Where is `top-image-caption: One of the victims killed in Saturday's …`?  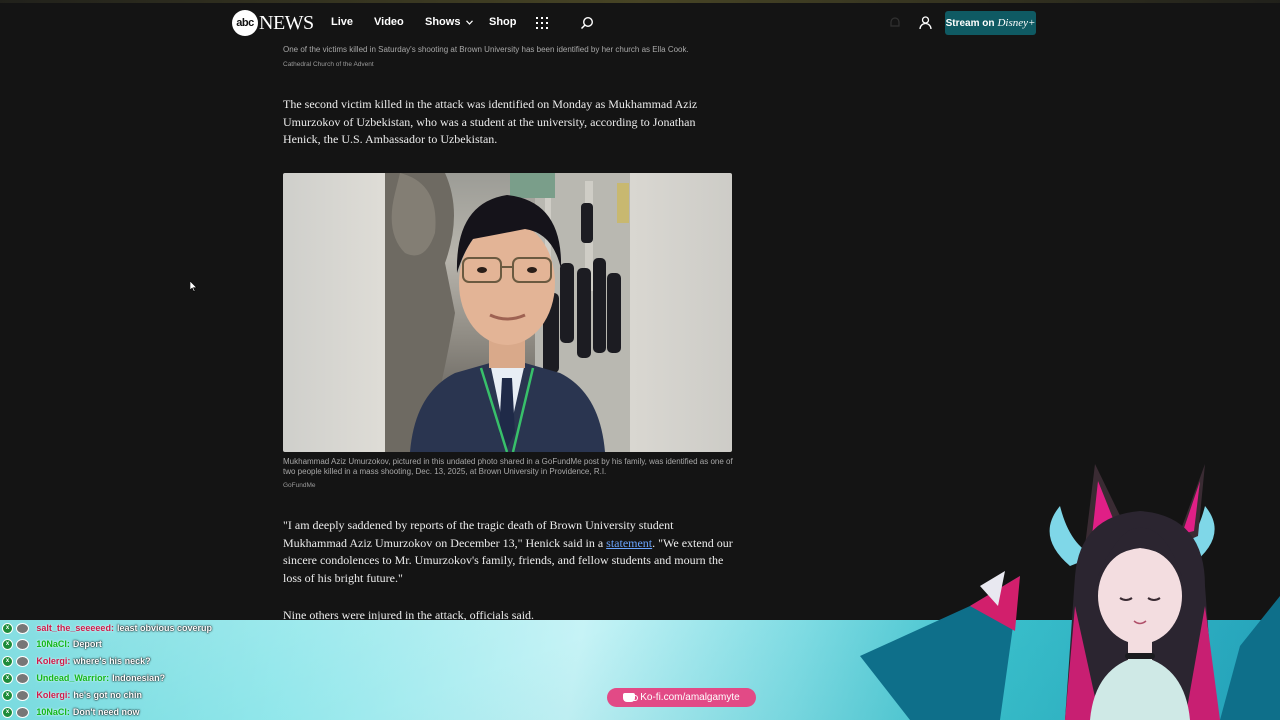 top-image-caption: One of the victims killed in Saturday's … is located at coordinates (486, 49).